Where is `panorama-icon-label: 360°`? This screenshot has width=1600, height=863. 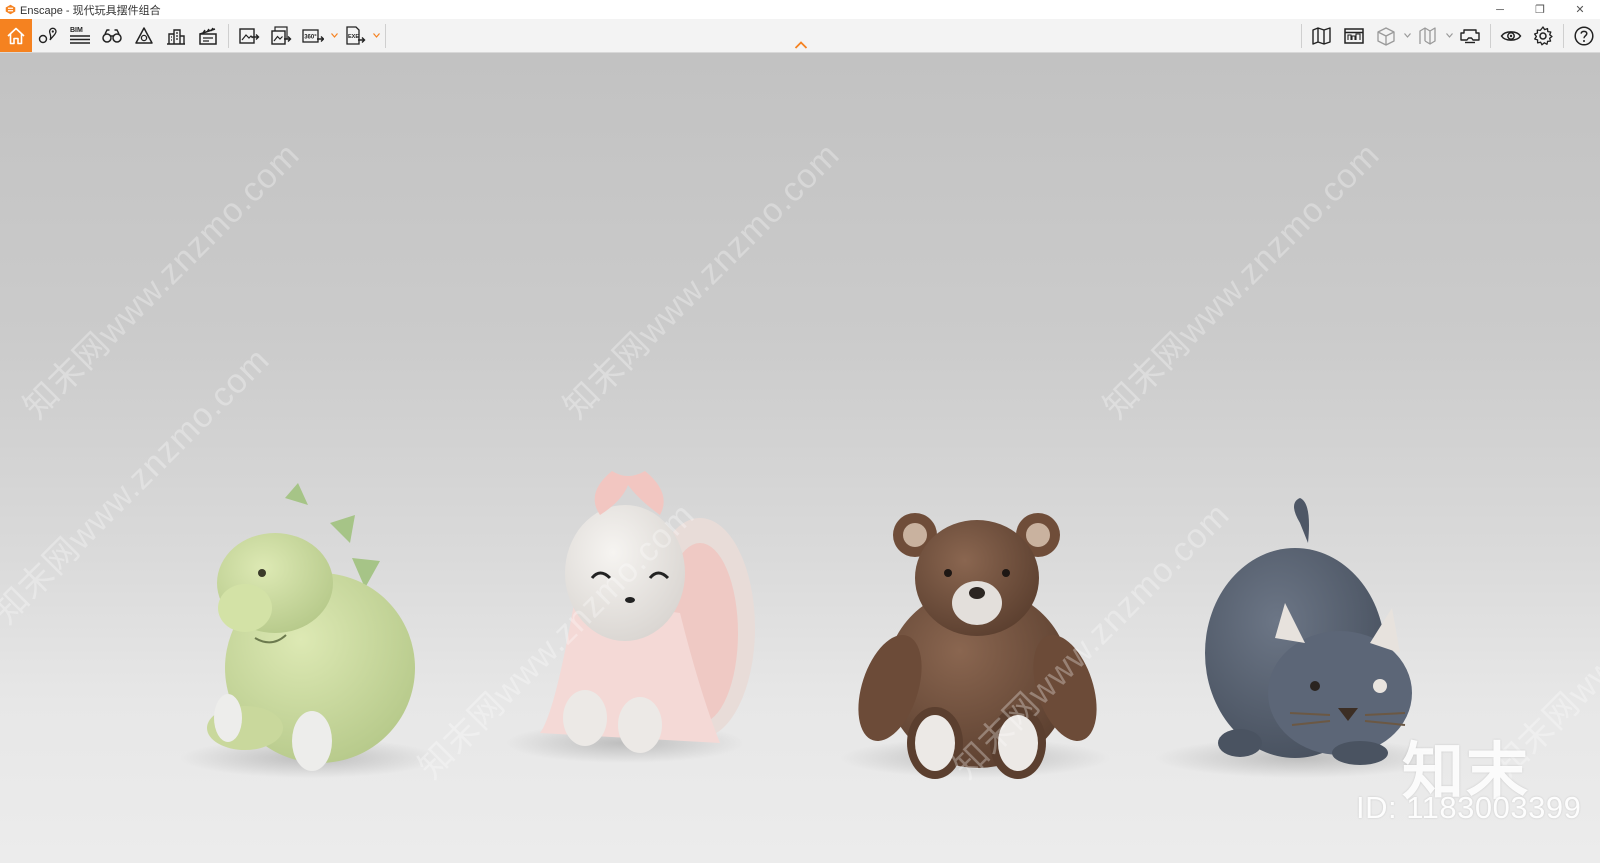 panorama-icon-label: 360° is located at coordinates (310, 37).